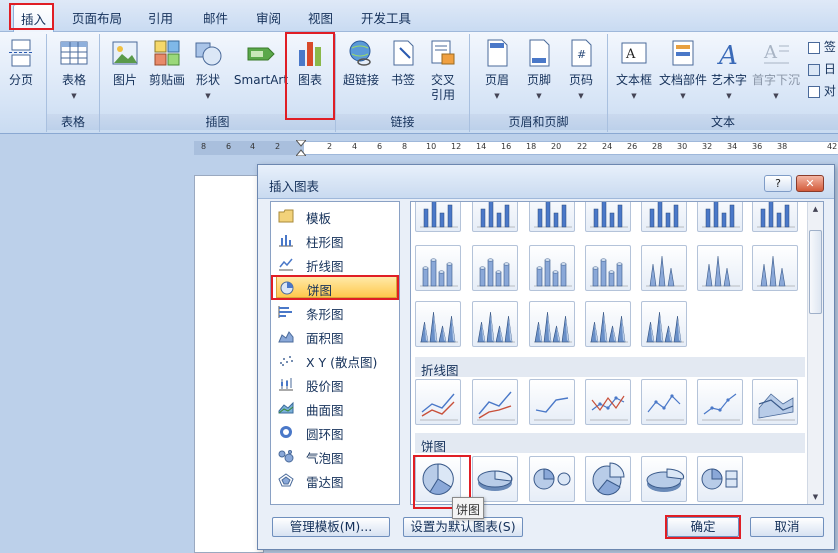 This screenshot has width=838, height=553. Describe the element at coordinates (74, 70) in the screenshot. I see `table-button: 表格 ▼` at that location.